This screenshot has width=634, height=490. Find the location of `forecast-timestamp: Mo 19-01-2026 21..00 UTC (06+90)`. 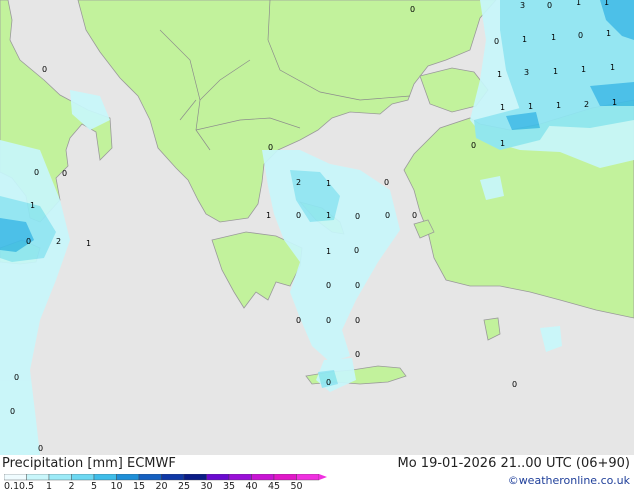

forecast-timestamp: Mo 19-01-2026 21..00 UTC (06+90) is located at coordinates (514, 463).